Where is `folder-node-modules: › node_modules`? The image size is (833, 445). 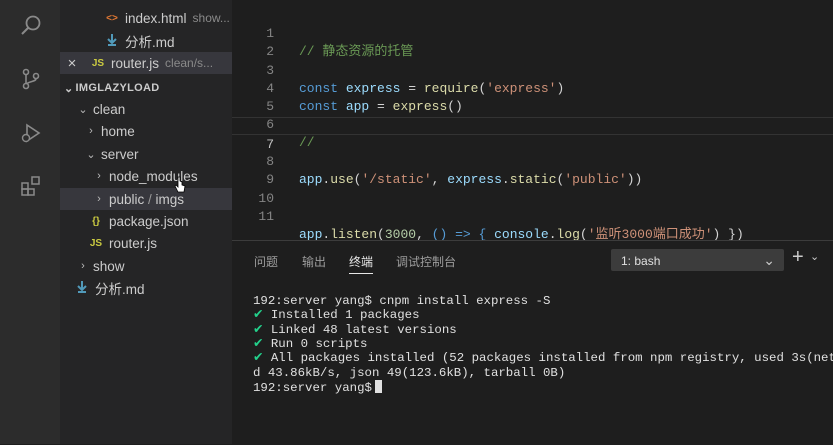
folder-node-modules: › node_modules is located at coordinates (146, 176).